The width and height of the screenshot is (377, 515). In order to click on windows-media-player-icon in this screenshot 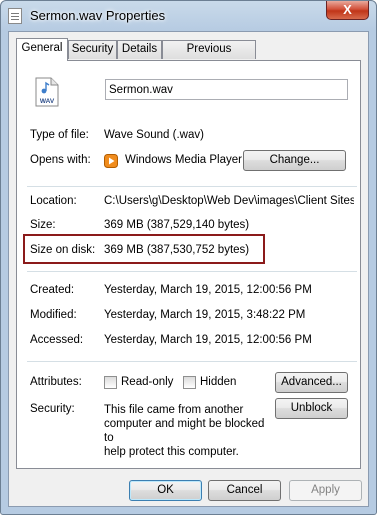, I will do `click(111, 161)`.